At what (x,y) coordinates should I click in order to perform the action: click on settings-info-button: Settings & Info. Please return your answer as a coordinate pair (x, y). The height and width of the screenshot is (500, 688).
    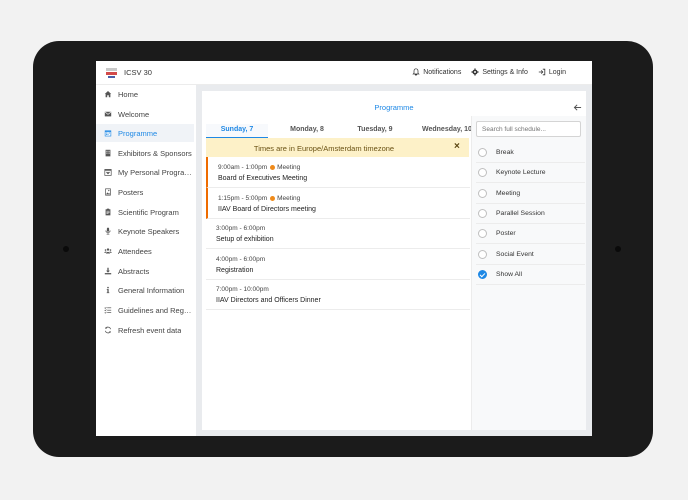
    Looking at the image, I should click on (499, 72).